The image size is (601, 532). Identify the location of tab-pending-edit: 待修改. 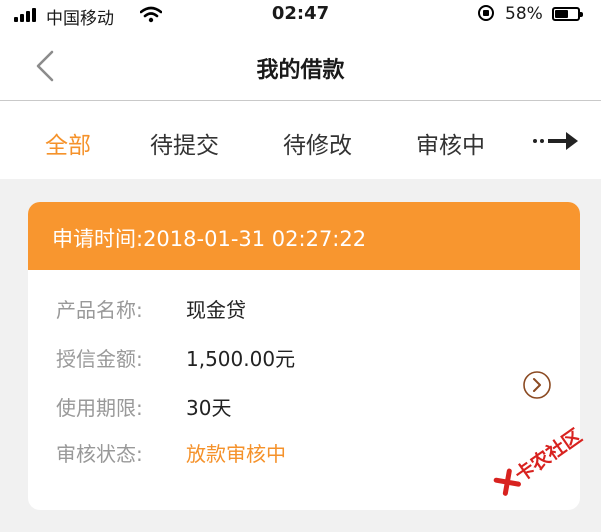
(317, 143).